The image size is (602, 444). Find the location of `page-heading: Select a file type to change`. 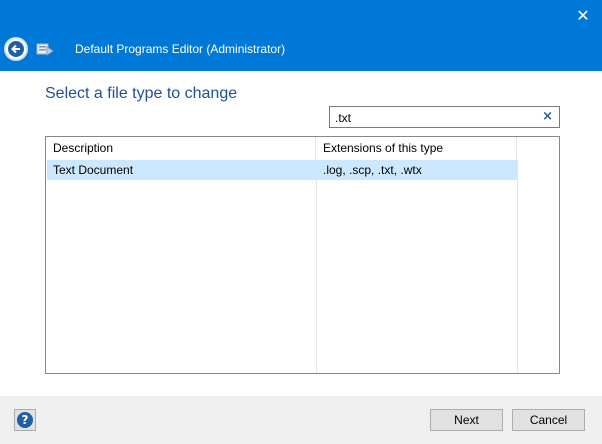

page-heading: Select a file type to change is located at coordinates (141, 93).